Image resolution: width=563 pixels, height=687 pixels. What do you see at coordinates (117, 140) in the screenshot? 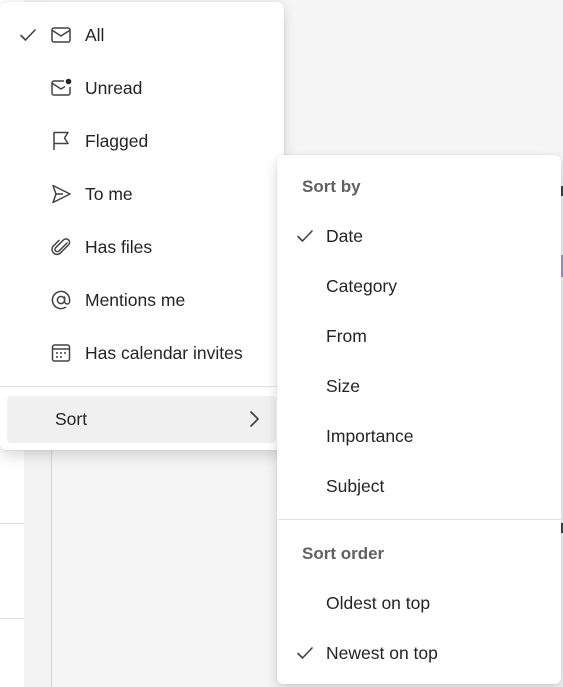
I see `filter-item-label: Flagged` at bounding box center [117, 140].